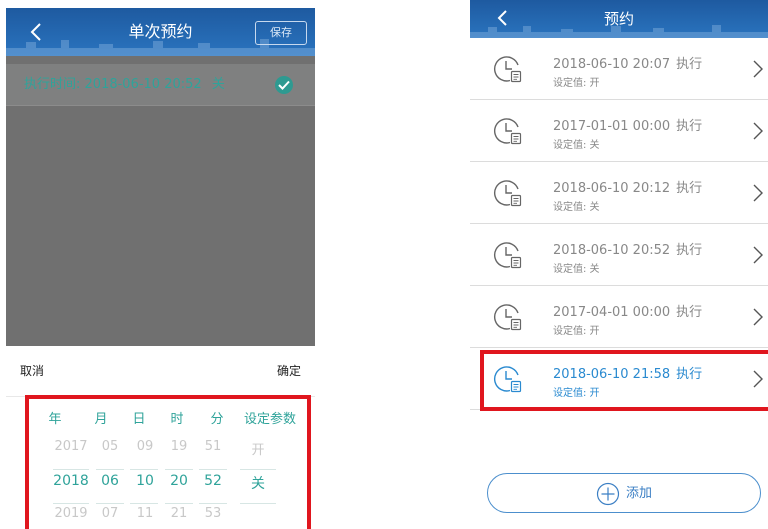 The image size is (768, 529). What do you see at coordinates (179, 469) in the screenshot?
I see `picker-hour-line-top` at bounding box center [179, 469].